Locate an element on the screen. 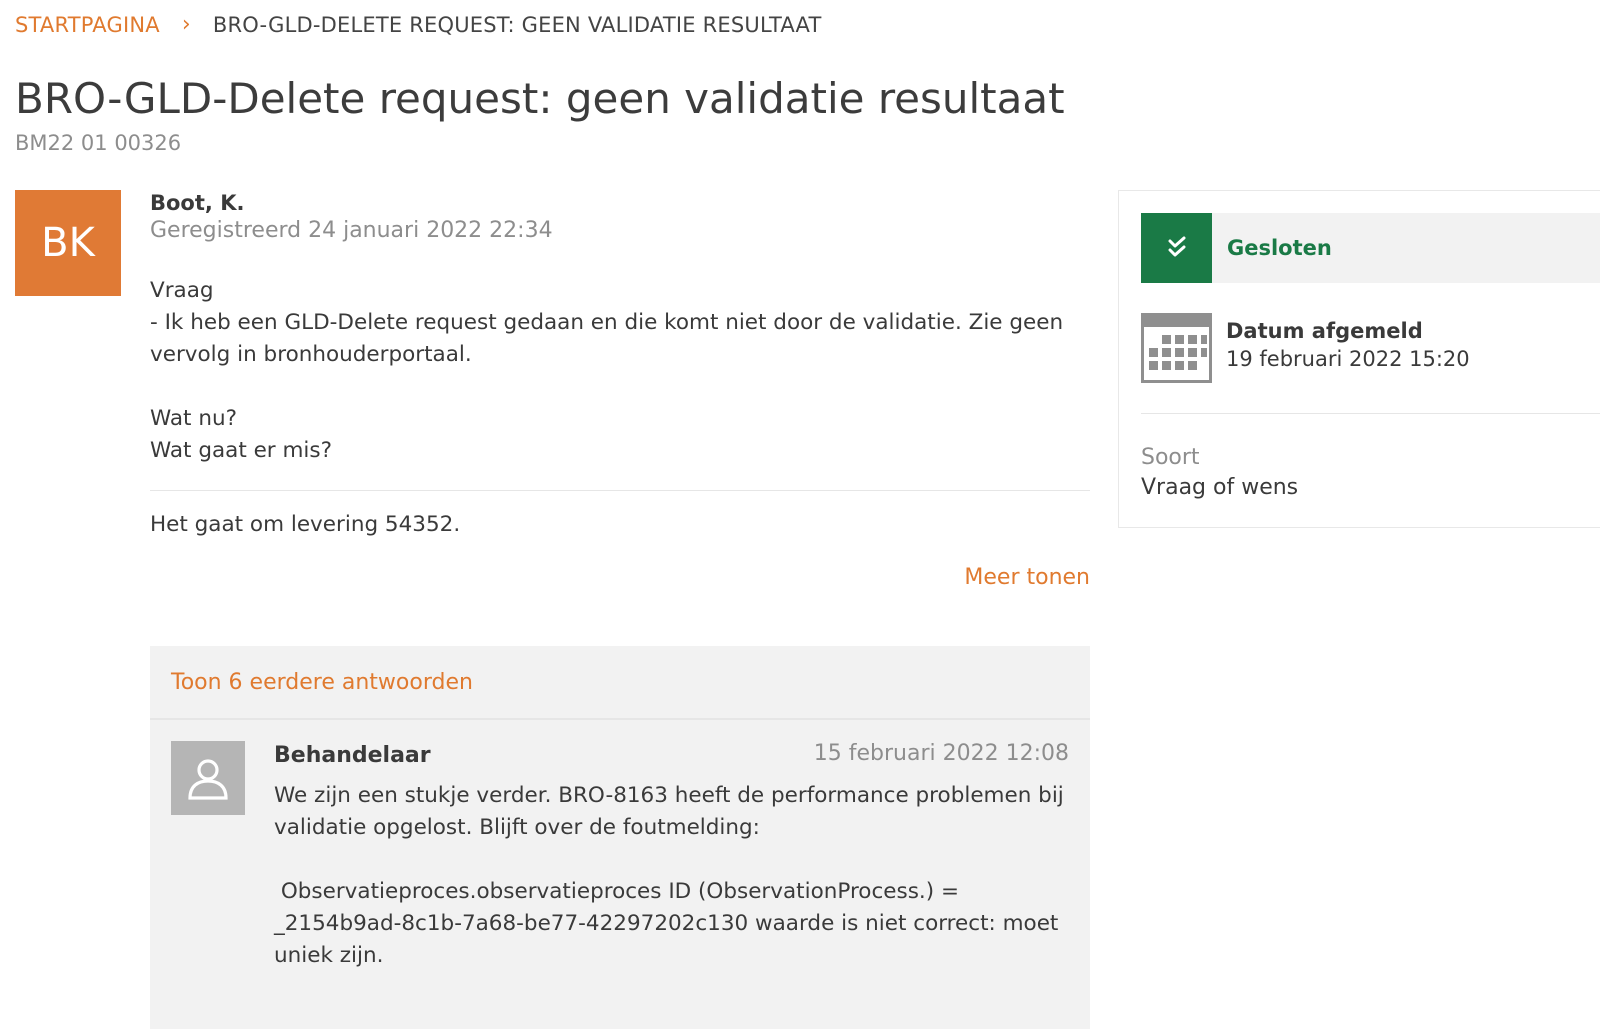 Image resolution: width=1600 pixels, height=1029 pixels. question-line: Wat nu? is located at coordinates (193, 418).